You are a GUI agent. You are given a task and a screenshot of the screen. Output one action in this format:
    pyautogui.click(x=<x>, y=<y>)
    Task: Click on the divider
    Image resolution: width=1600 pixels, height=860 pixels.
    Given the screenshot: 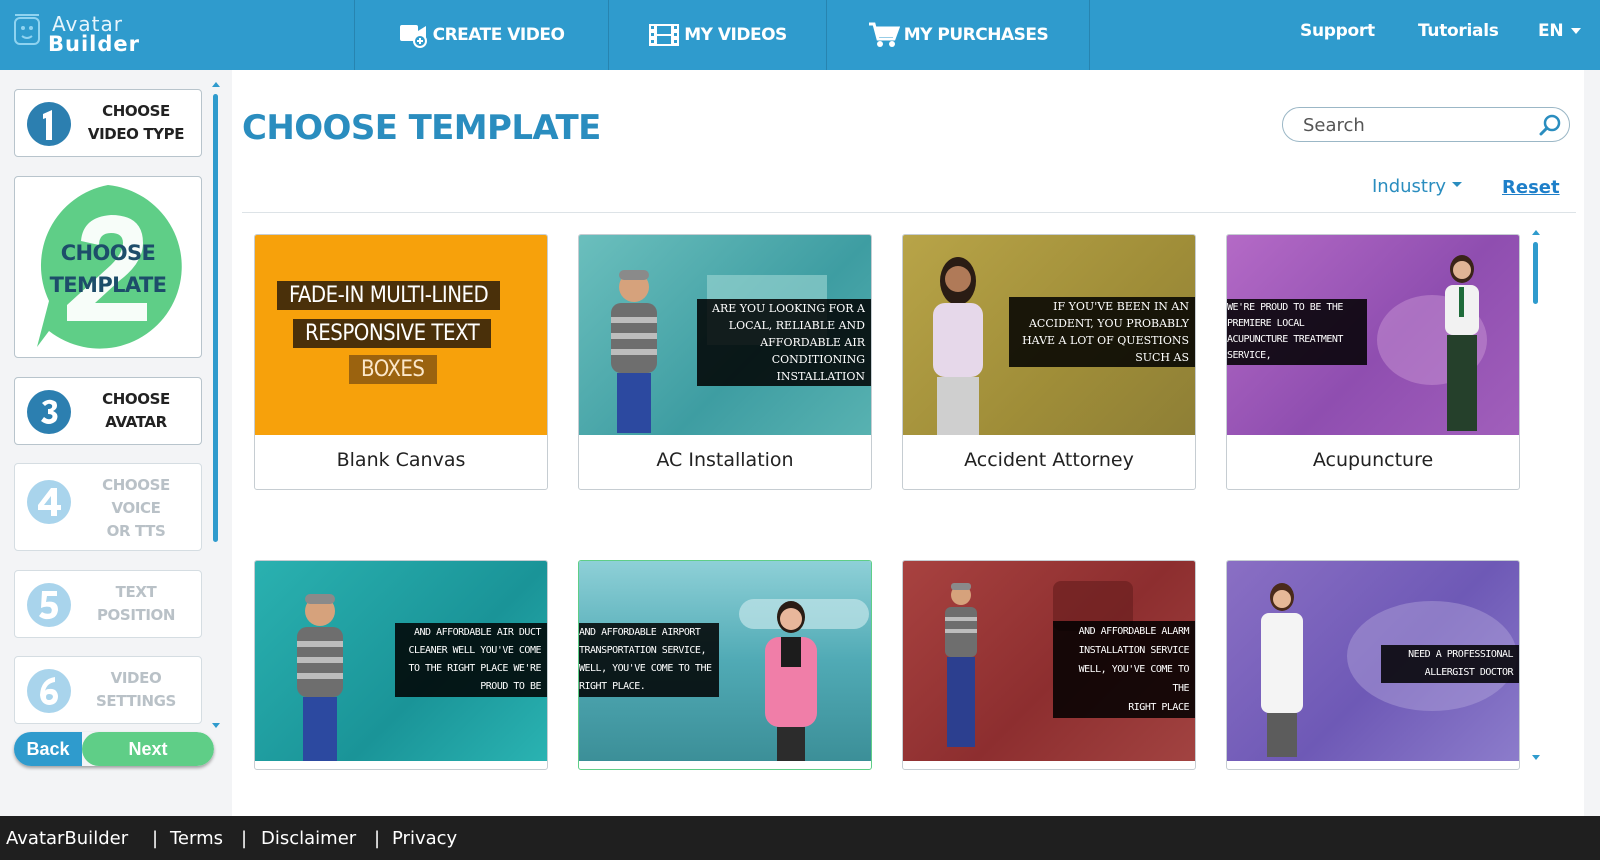 What is the action you would take?
    pyautogui.click(x=909, y=212)
    